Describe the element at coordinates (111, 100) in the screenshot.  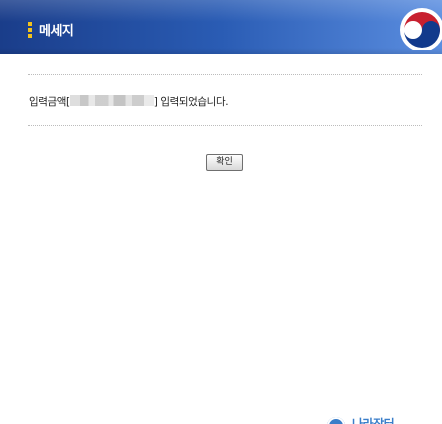
I see `redacted-amount` at that location.